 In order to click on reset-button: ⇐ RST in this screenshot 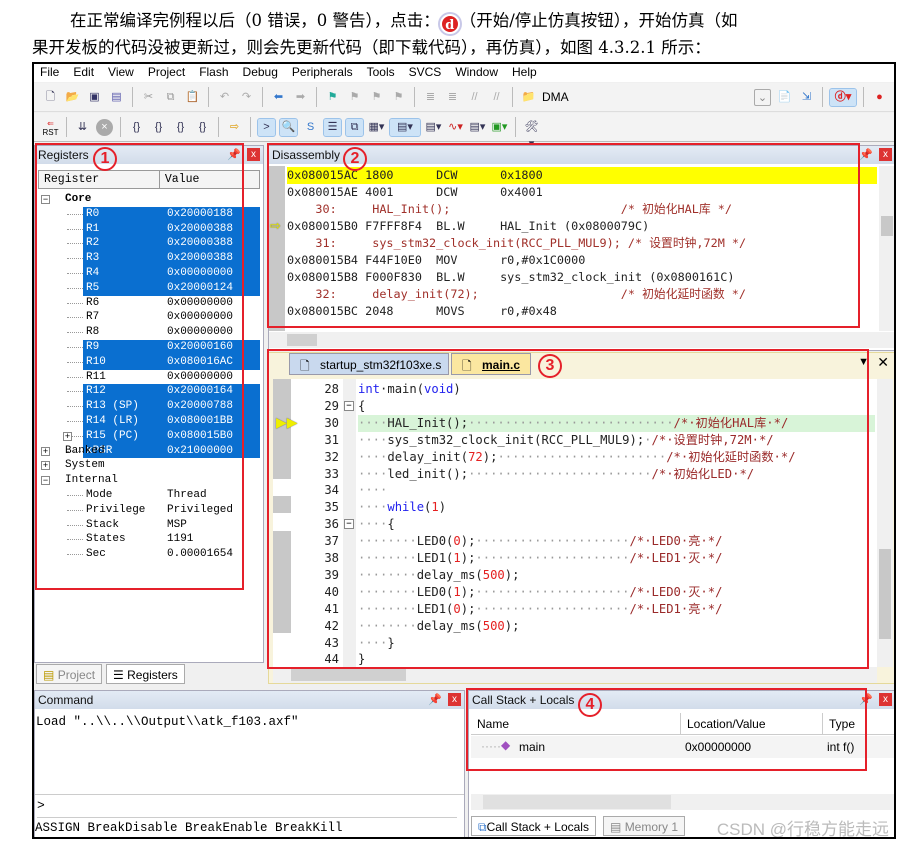, I will do `click(50, 128)`.